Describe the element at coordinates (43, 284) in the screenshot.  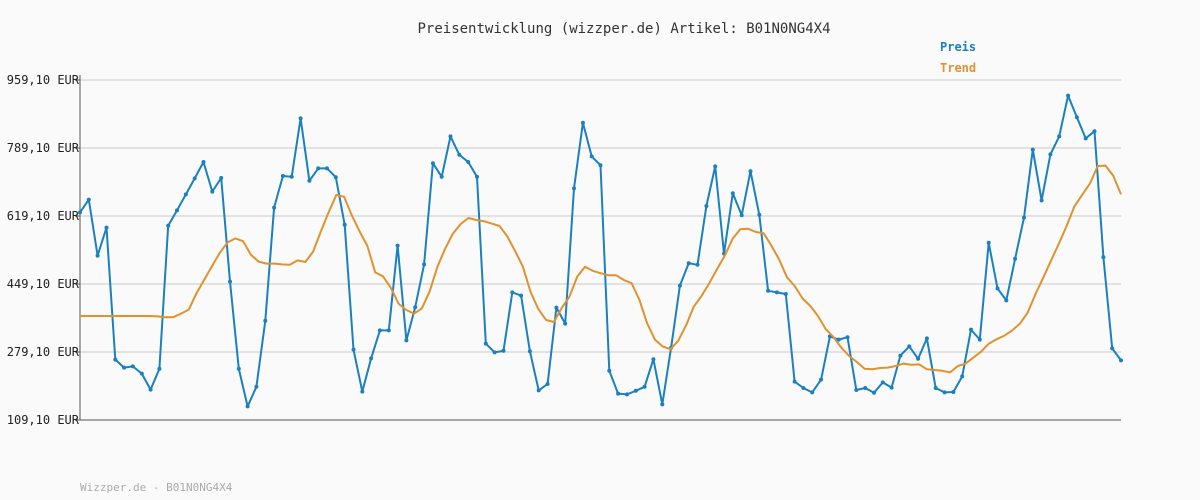
I see `y-tick-label: 449,10 EUR` at that location.